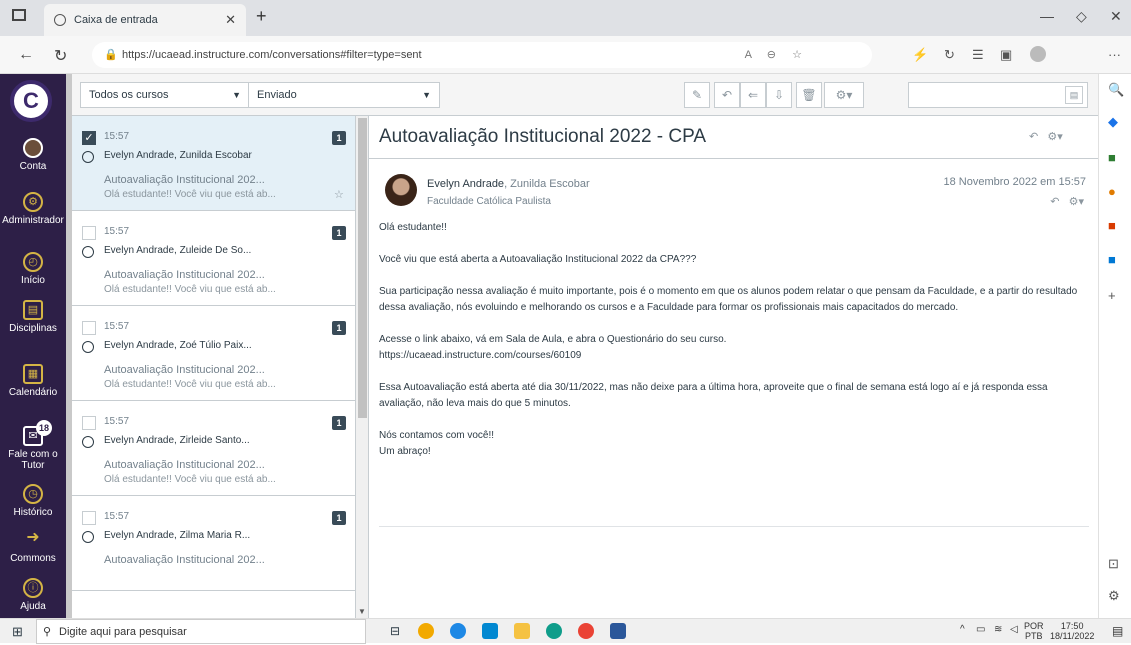 This screenshot has width=1131, height=645. Describe the element at coordinates (33, 381) in the screenshot. I see `nav-item-calendar: ▦ Calendário` at that location.